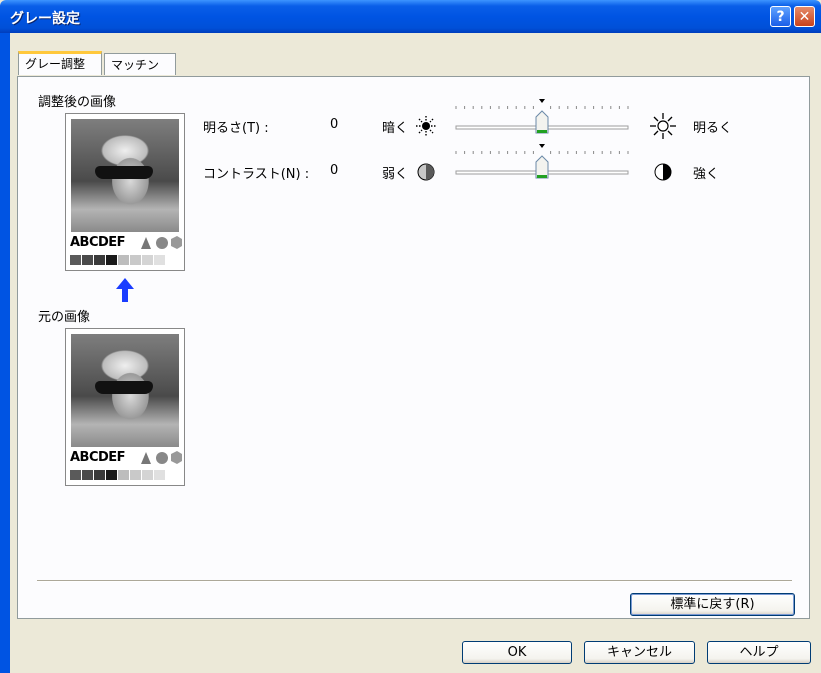 The width and height of the screenshot is (821, 673). I want to click on contrast-value: 0, so click(334, 170).